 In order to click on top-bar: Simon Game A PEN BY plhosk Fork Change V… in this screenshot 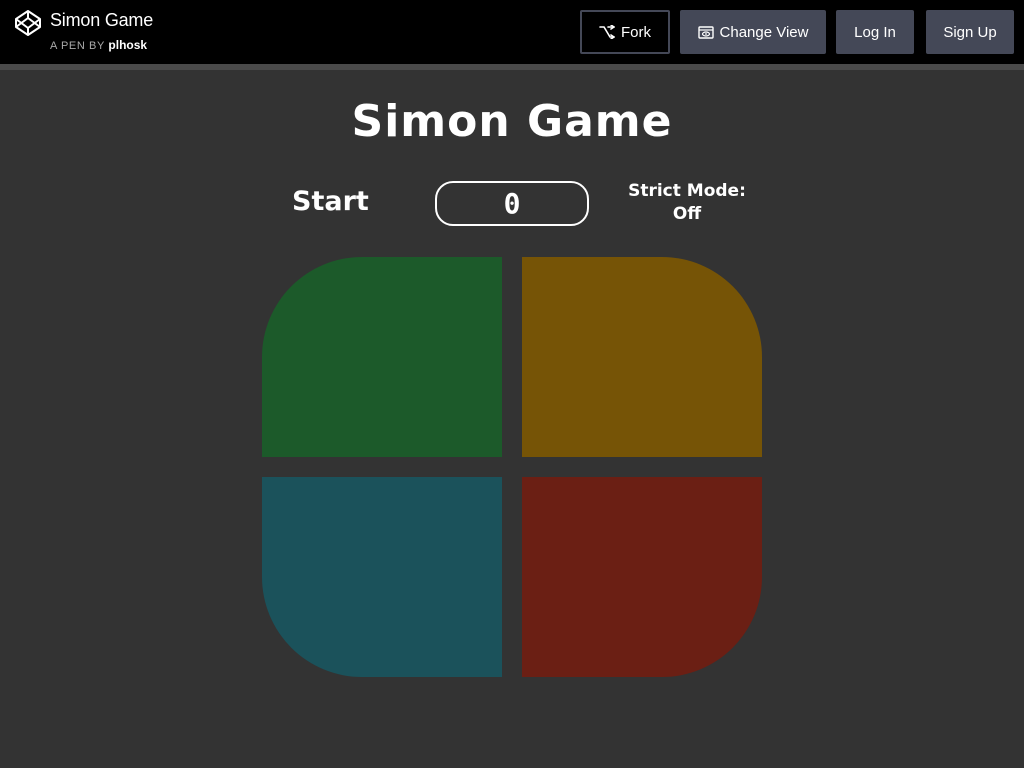, I will do `click(512, 32)`.